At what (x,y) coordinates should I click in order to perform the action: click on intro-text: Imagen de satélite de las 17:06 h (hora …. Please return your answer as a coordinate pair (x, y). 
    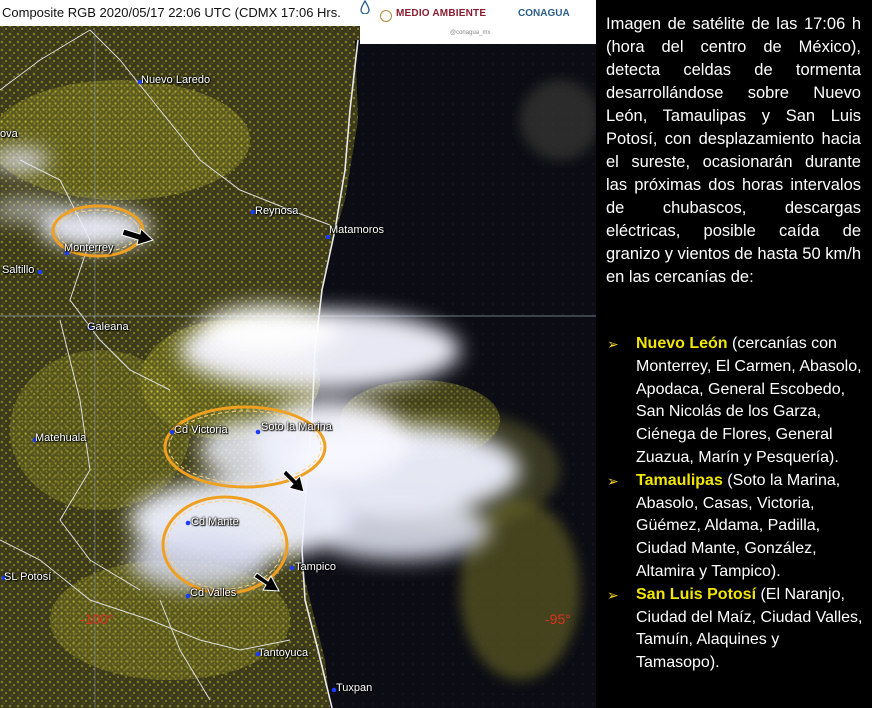
    Looking at the image, I should click on (733, 150).